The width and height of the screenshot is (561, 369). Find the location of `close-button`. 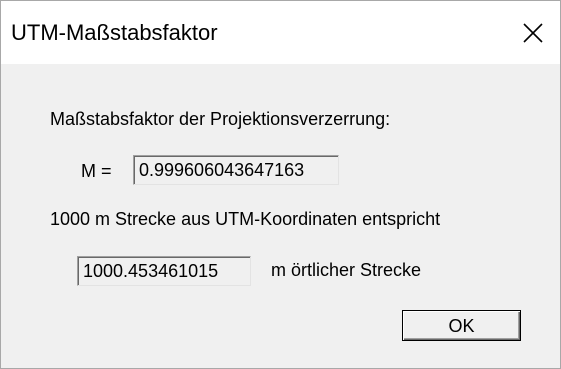

close-button is located at coordinates (533, 33).